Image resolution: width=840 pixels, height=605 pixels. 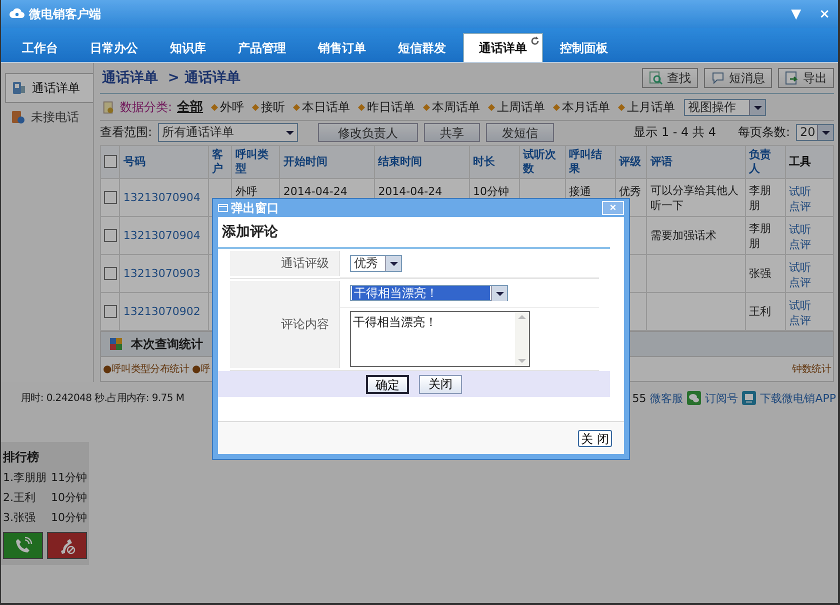 I want to click on paging-info: 显示 1 - 4 共 4, so click(x=675, y=132).